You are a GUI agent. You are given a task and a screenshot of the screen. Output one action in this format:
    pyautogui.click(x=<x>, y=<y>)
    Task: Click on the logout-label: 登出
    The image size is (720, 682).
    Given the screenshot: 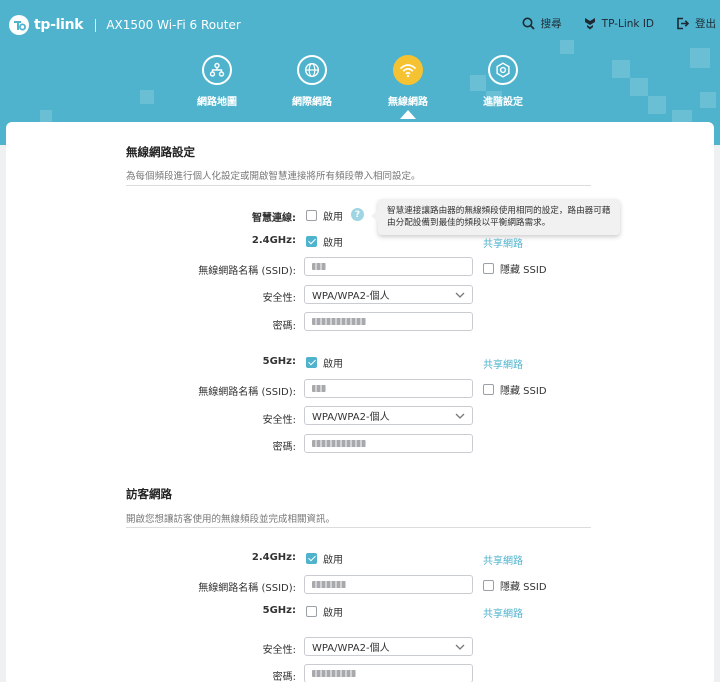 What is the action you would take?
    pyautogui.click(x=705, y=24)
    